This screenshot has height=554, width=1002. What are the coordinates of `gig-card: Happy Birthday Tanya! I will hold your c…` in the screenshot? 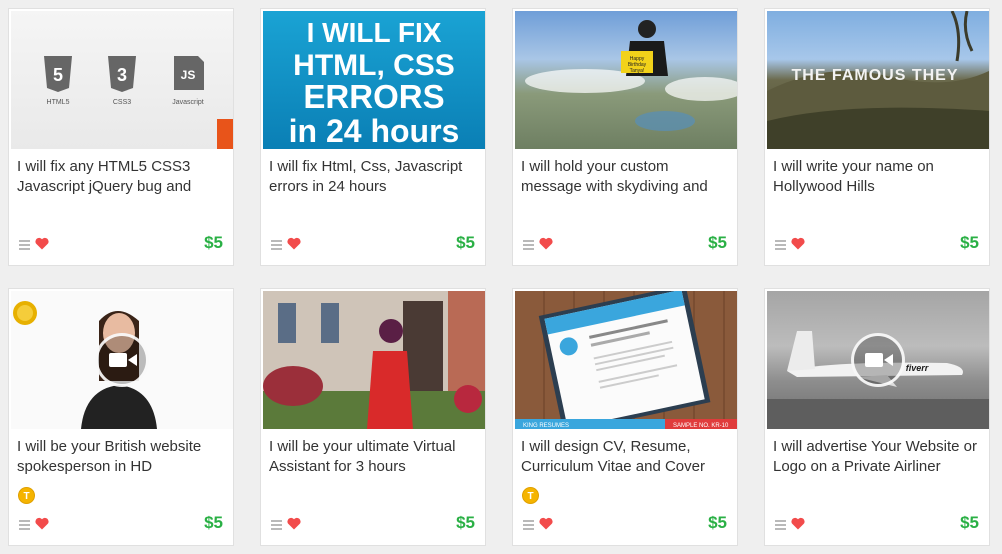 It's located at (625, 137).